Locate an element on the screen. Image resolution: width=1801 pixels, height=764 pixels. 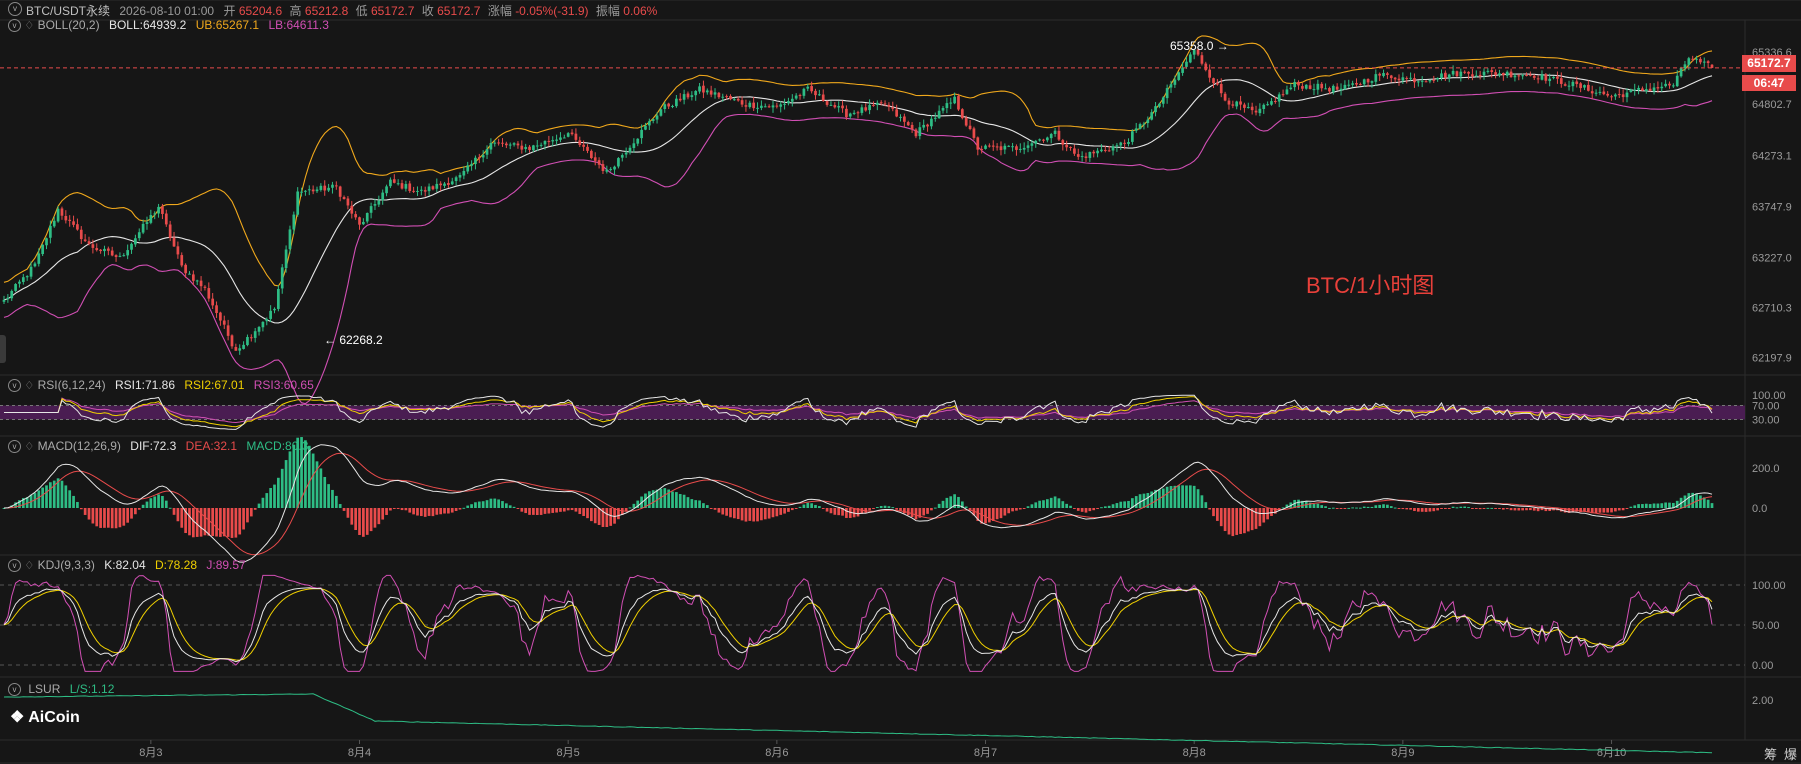
lsur-legend: v LSUR L/S:1.12 is located at coordinates (61, 689).